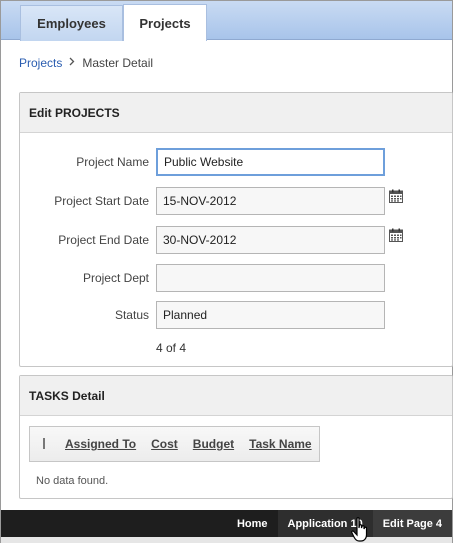 This screenshot has height=543, width=453. Describe the element at coordinates (213, 444) in the screenshot. I see `column-header-budget: Budget` at that location.